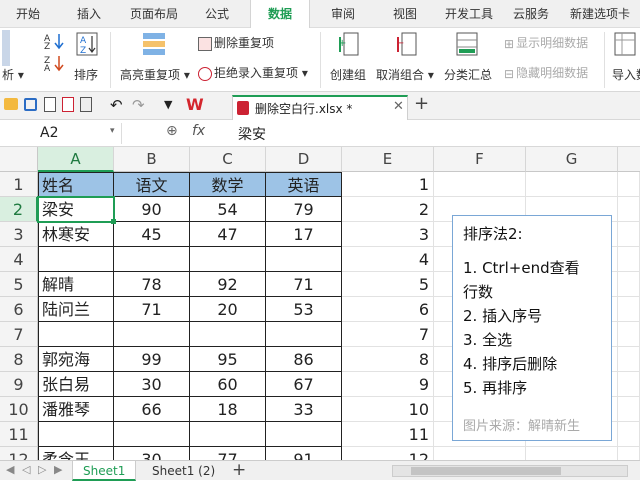 Image resolution: width=640 pixels, height=481 pixels. I want to click on select-all-corner, so click(19, 159).